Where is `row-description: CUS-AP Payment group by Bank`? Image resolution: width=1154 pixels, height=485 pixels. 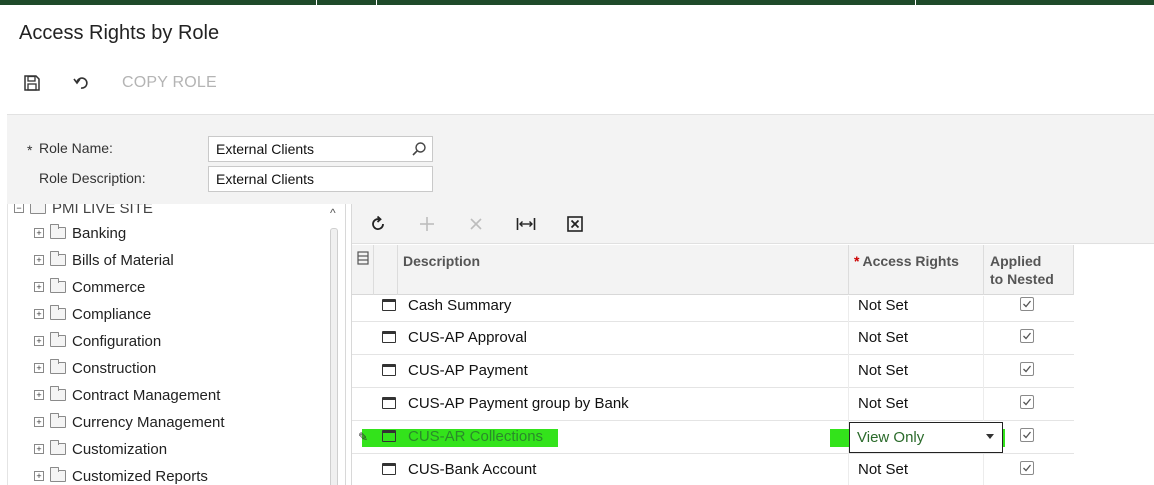 row-description: CUS-AP Payment group by Bank is located at coordinates (518, 403).